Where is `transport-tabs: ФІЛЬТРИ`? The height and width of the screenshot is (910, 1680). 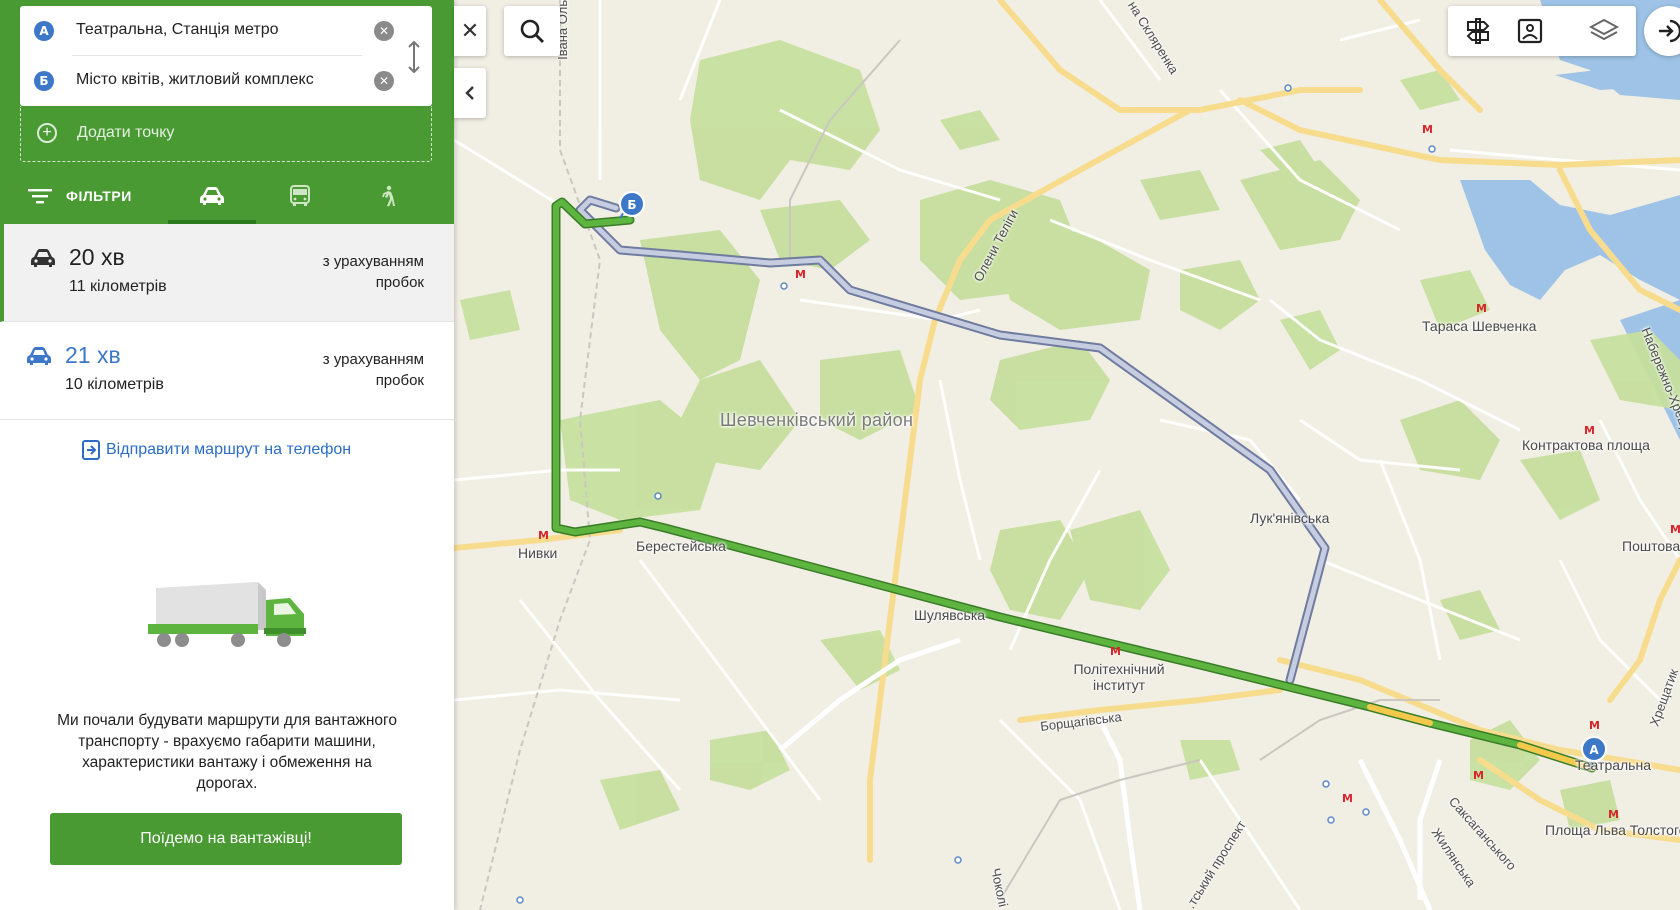 transport-tabs: ФІЛЬТРИ is located at coordinates (227, 196).